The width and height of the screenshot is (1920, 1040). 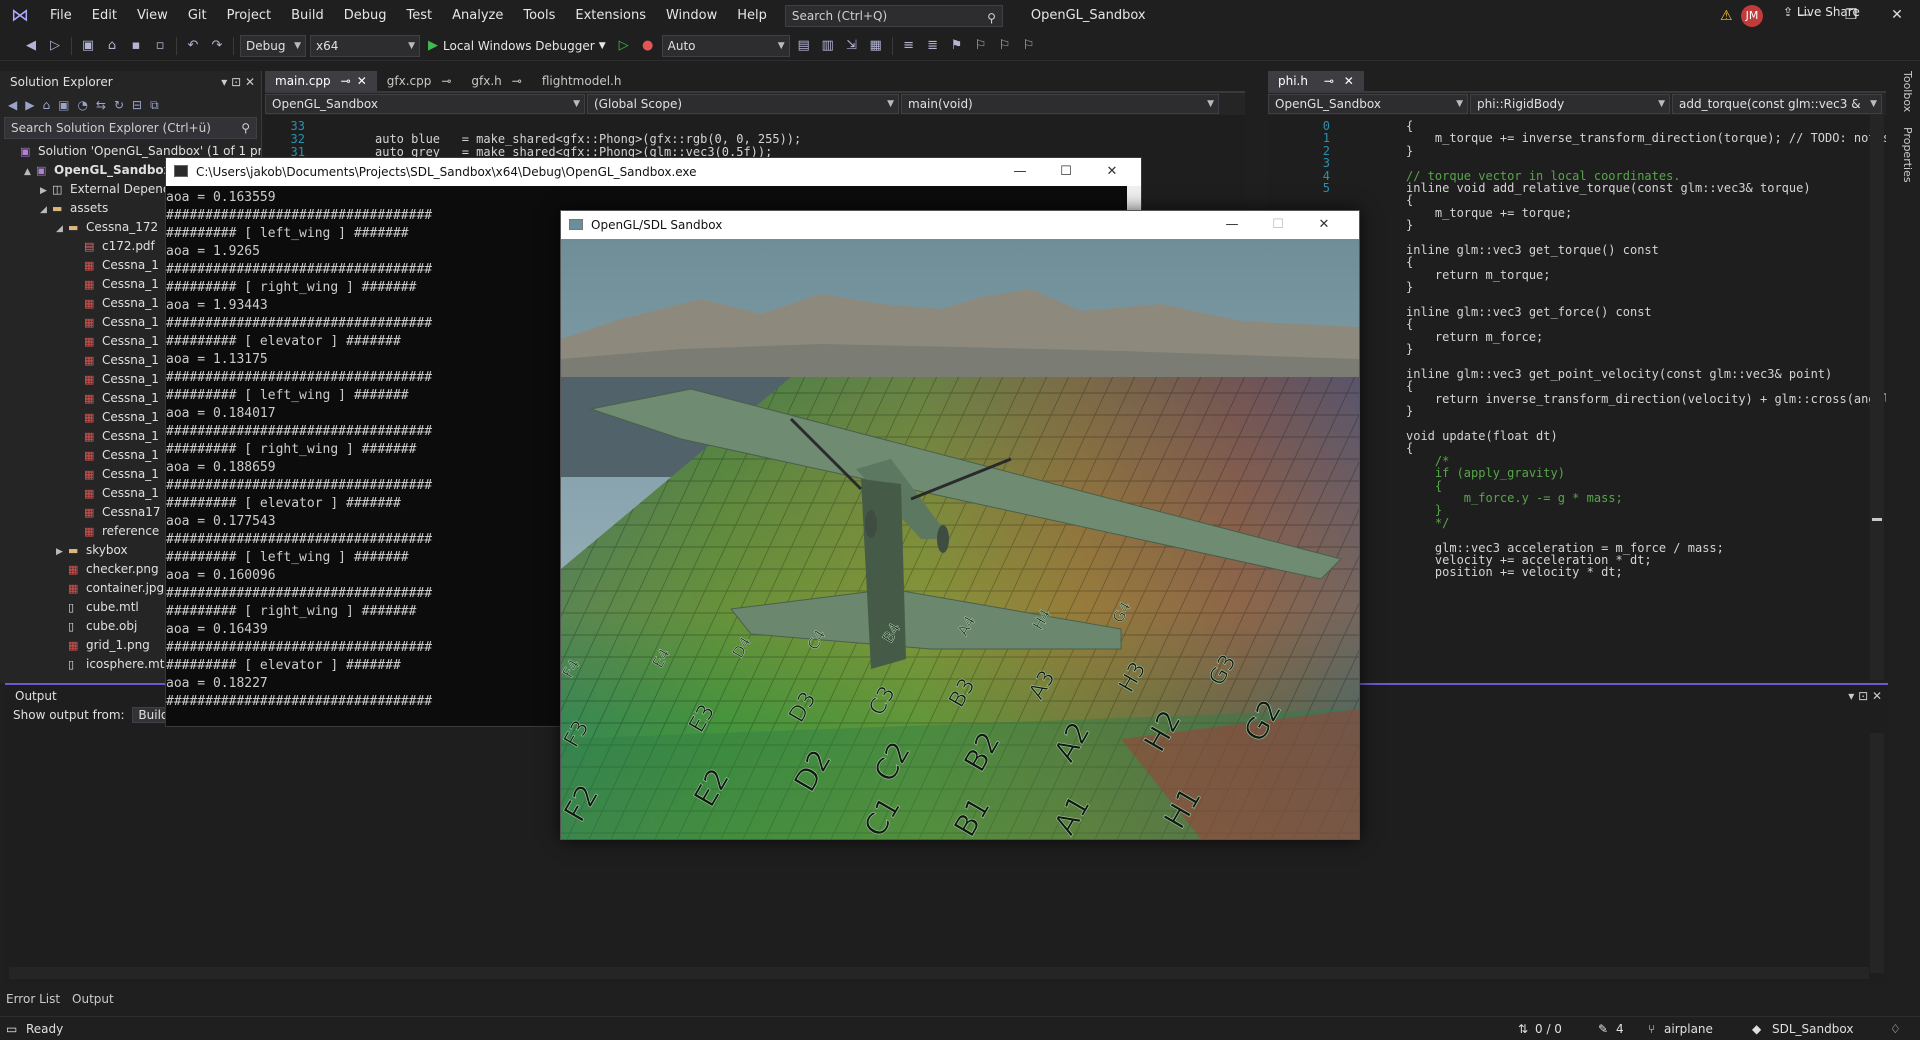 I want to click on type-scope-select: phi::RigidBody ▼, so click(x=1570, y=104).